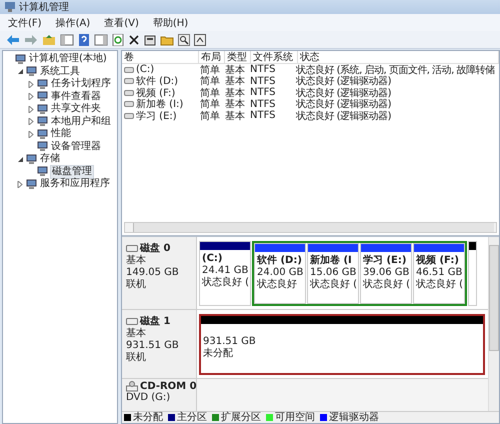 Image resolution: width=500 pixels, height=424 pixels. I want to click on table-cell: (C:), so click(160, 70).